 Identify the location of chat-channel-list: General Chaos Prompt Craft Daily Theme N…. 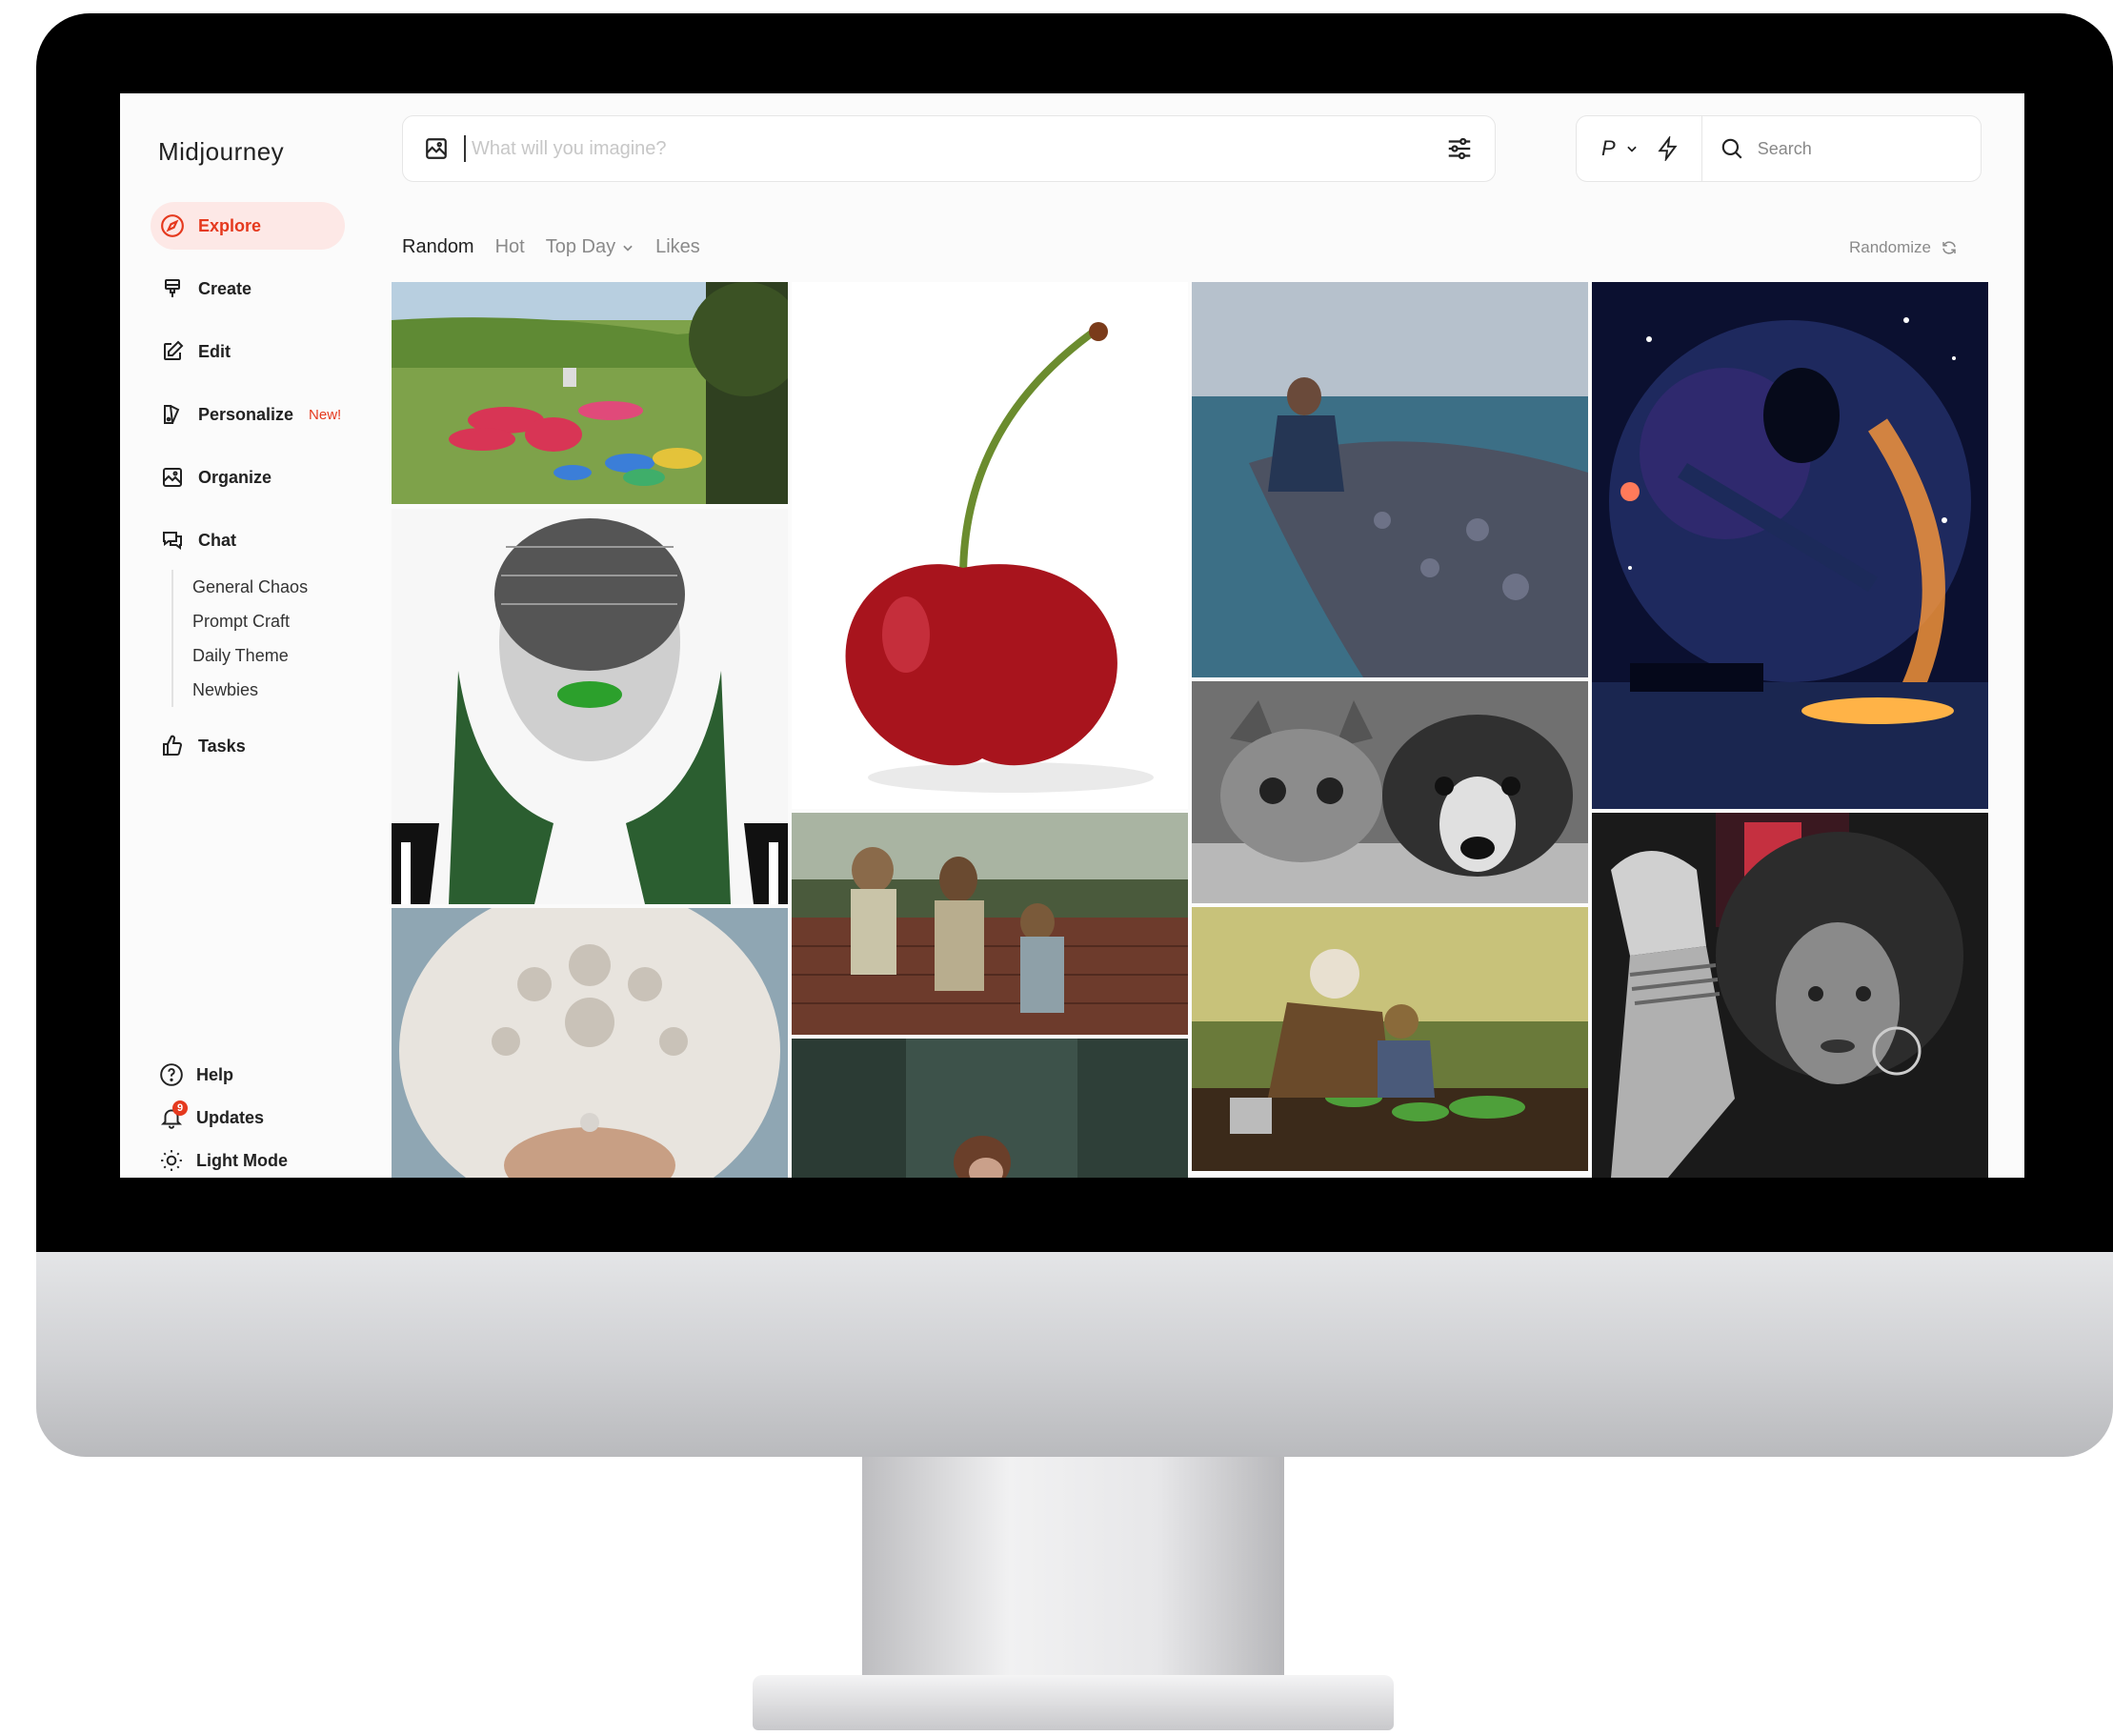
(239, 638).